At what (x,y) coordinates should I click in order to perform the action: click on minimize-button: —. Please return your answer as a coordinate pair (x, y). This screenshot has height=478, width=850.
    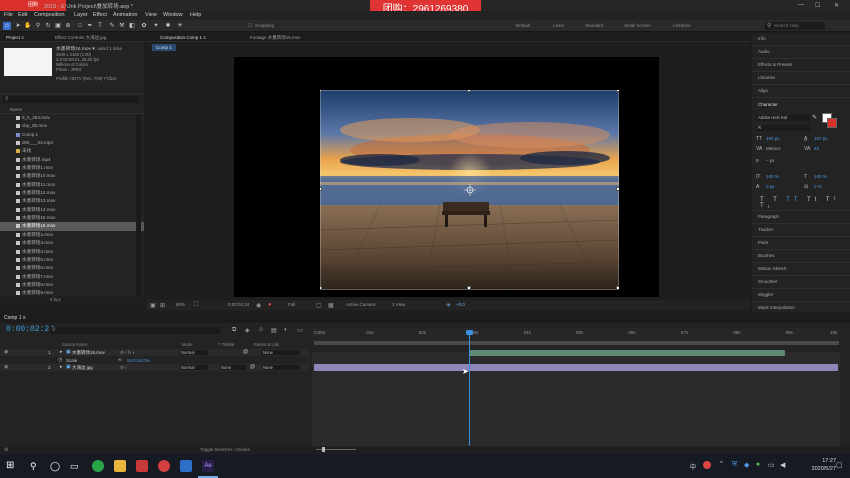
    Looking at the image, I should click on (801, 5).